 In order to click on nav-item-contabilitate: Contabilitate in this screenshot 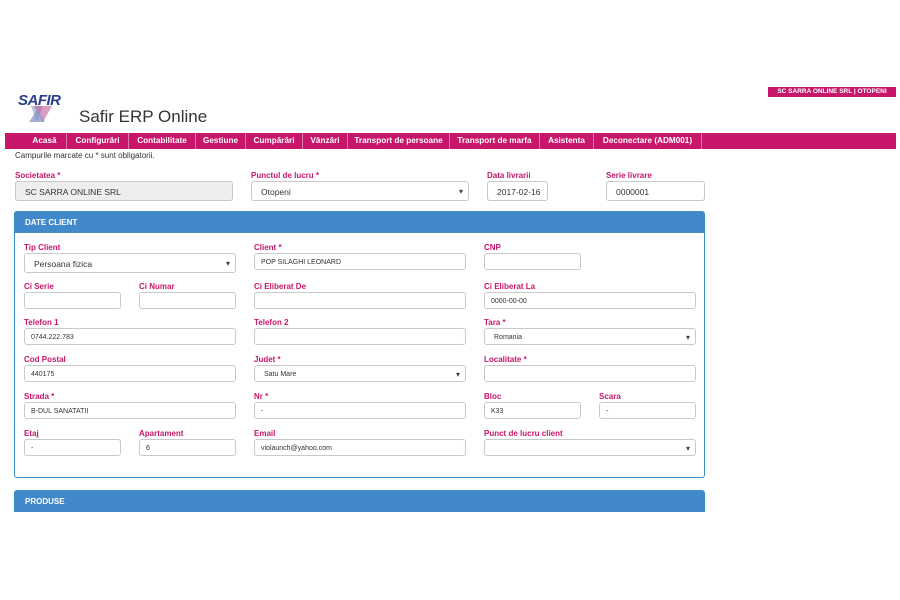, I will do `click(162, 141)`.